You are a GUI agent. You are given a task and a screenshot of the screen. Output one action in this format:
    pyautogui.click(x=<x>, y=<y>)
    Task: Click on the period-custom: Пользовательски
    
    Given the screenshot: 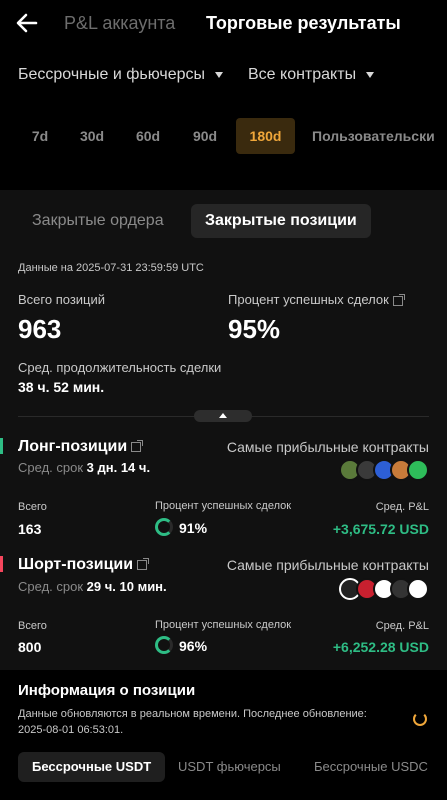 What is the action you would take?
    pyautogui.click(x=379, y=136)
    